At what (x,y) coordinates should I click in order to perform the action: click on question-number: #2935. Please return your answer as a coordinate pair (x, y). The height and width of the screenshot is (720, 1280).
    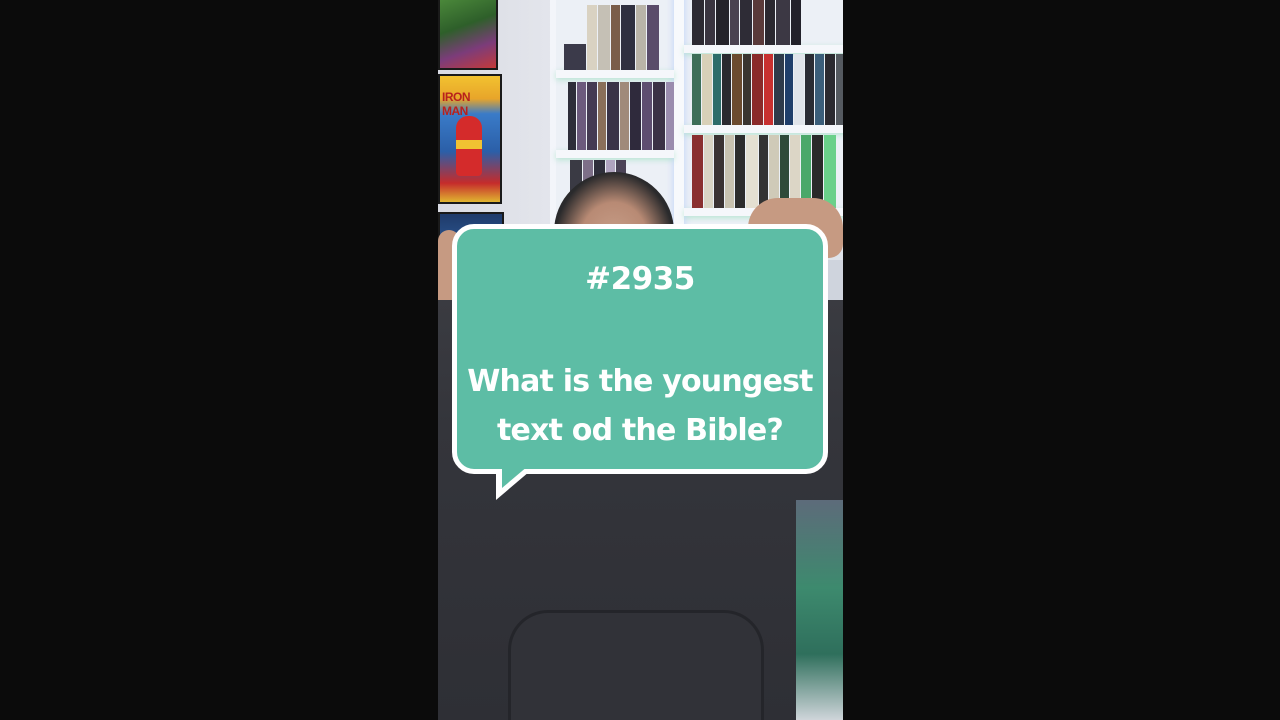
    Looking at the image, I should click on (640, 279).